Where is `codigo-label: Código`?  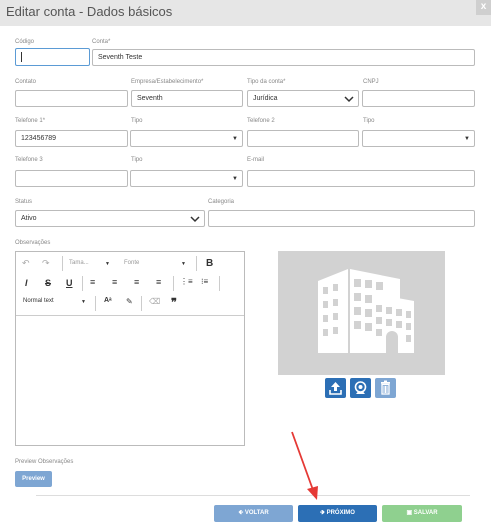 codigo-label: Código is located at coordinates (25, 42).